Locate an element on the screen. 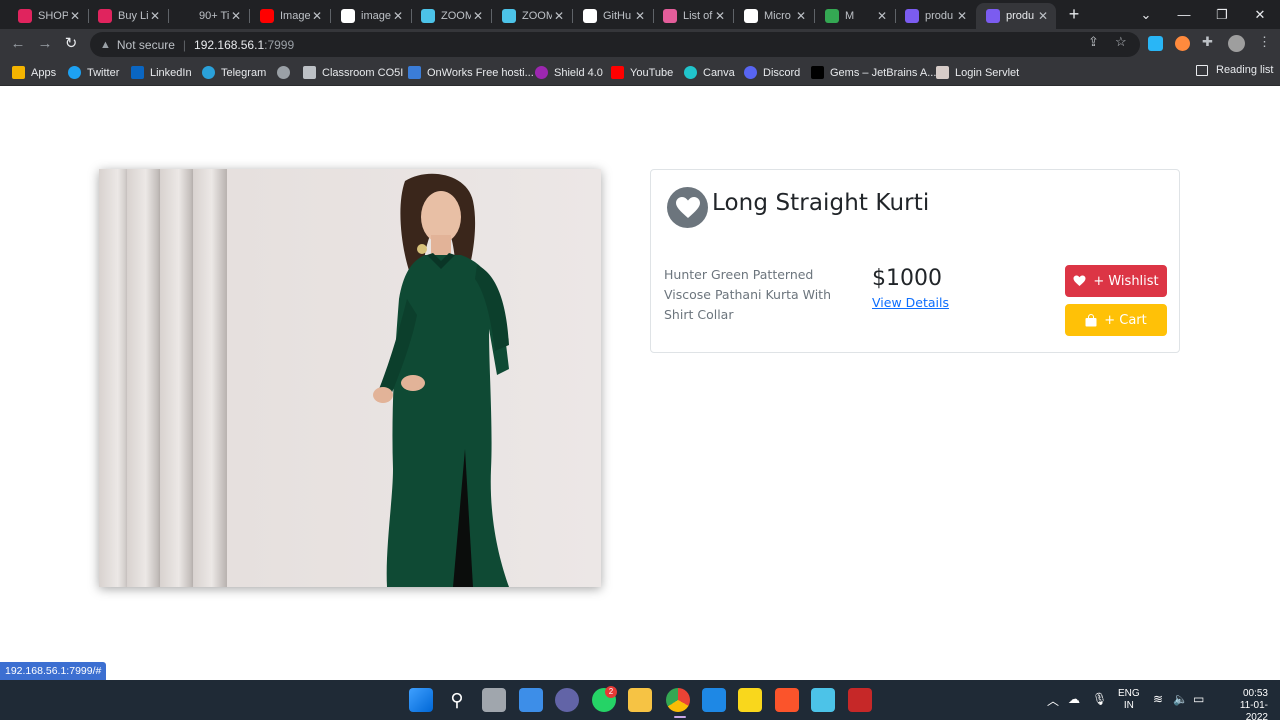 The width and height of the screenshot is (1280, 724). bookmark-item: Twitter is located at coordinates (93, 72).